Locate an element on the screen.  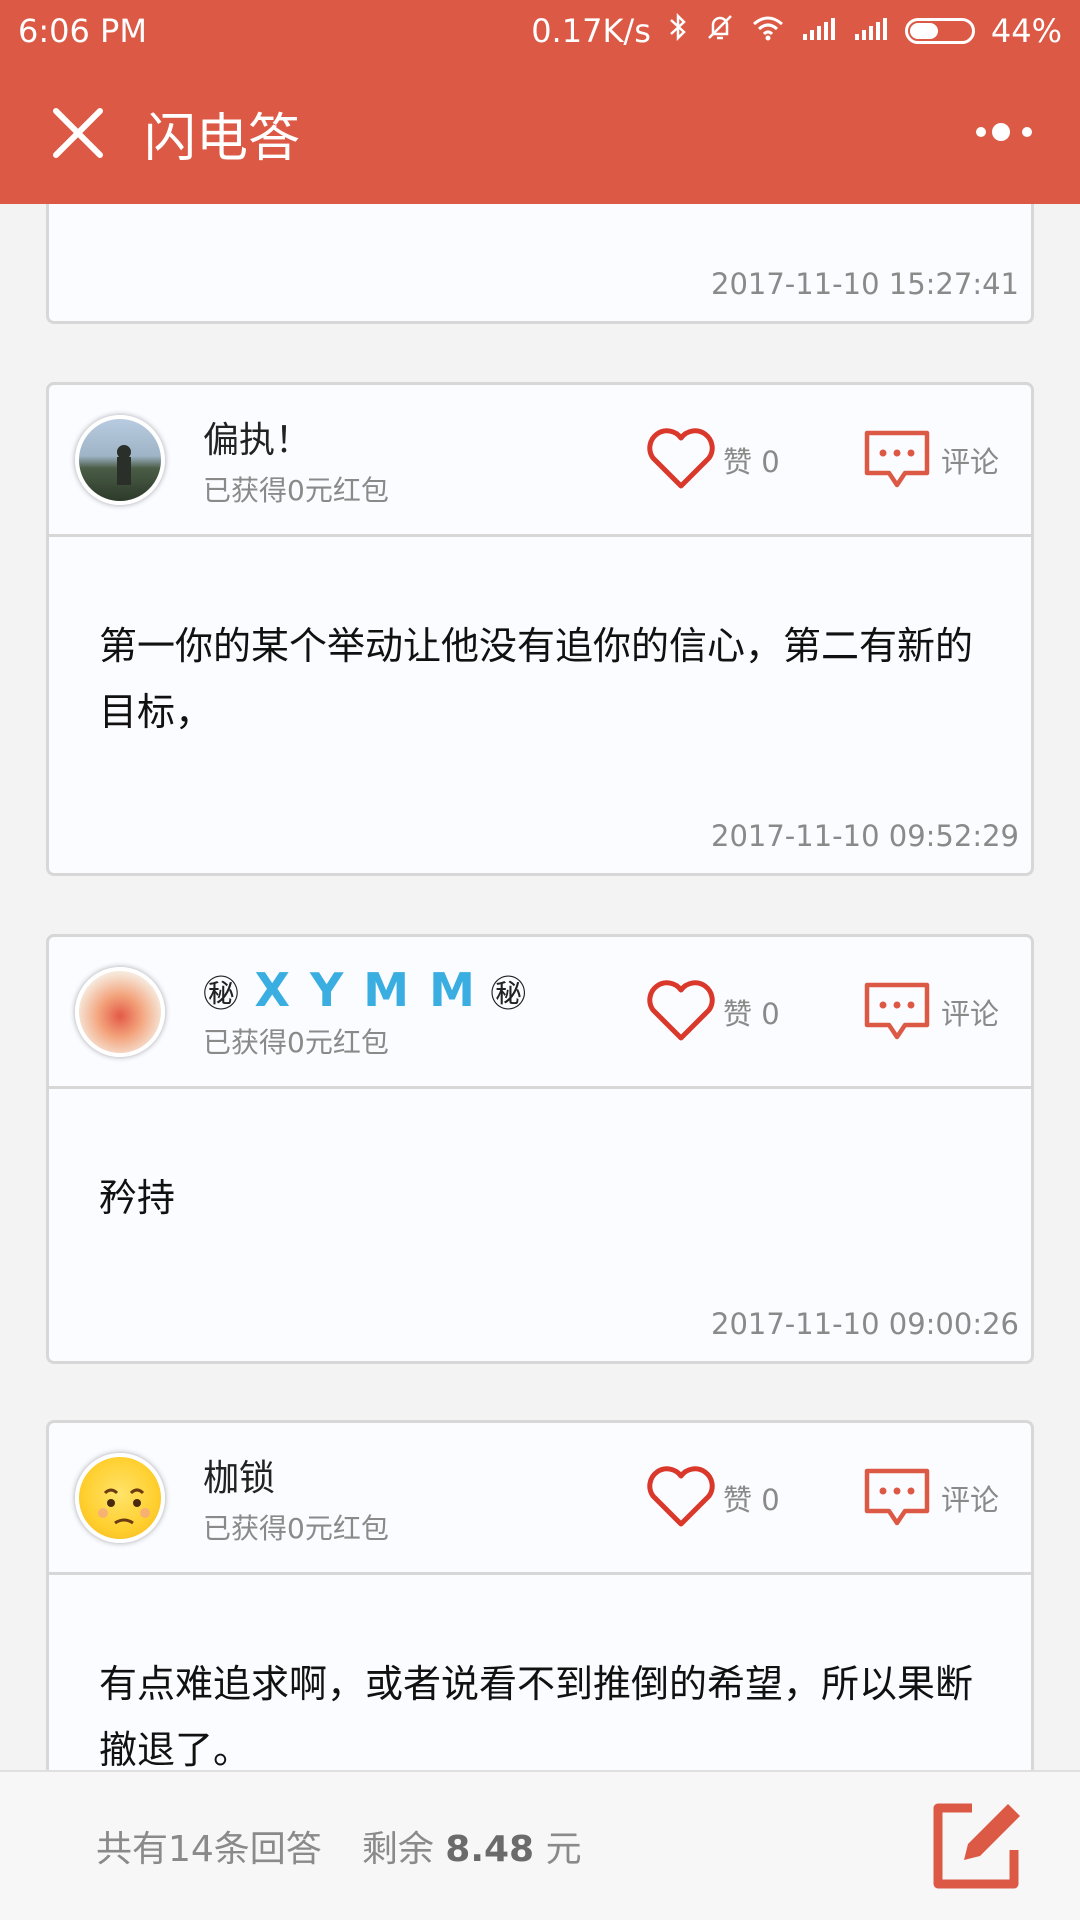
edit-icon is located at coordinates (976, 1846).